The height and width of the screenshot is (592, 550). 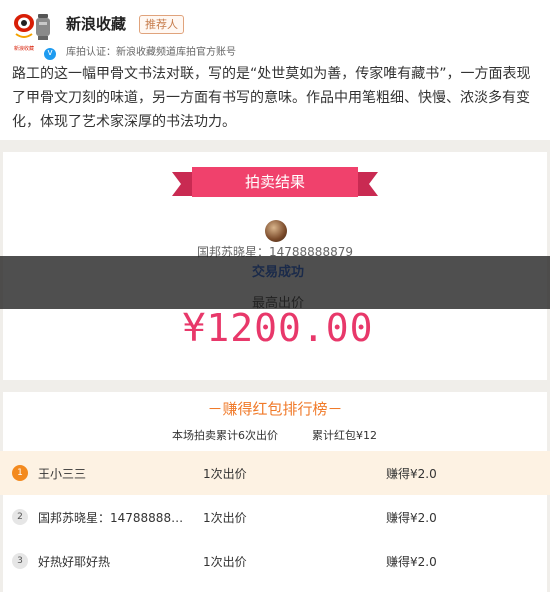 I want to click on final-price: ¥1200.00, so click(x=278, y=328).